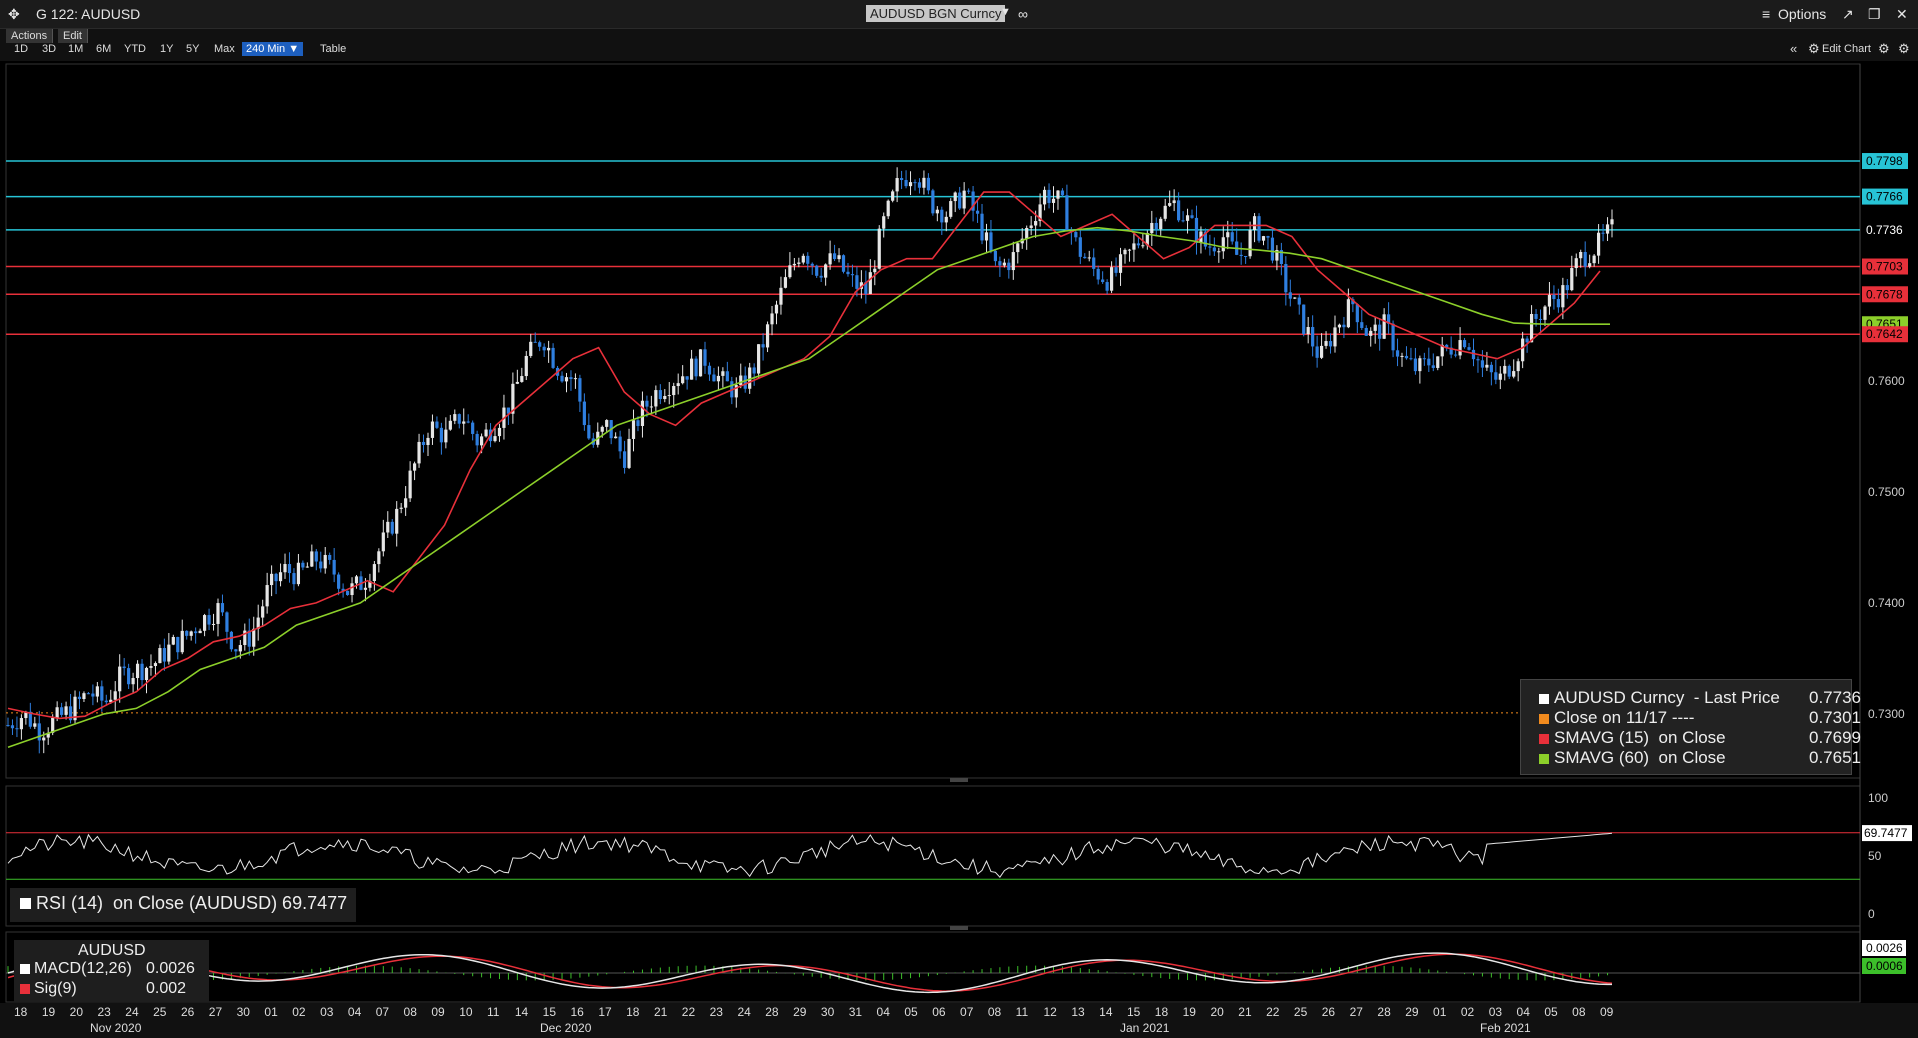 This screenshot has height=1038, width=1918. What do you see at coordinates (688, 1012) in the screenshot?
I see `date-tick-label: 22` at bounding box center [688, 1012].